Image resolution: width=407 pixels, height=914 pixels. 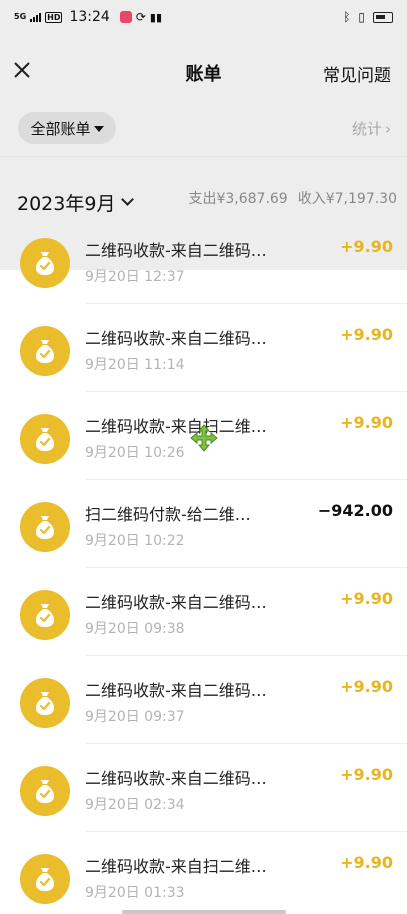 I want to click on transaction-row: 二维码收款-来自扫二维… 9月20日 01:33 +9.90, so click(x=203, y=873).